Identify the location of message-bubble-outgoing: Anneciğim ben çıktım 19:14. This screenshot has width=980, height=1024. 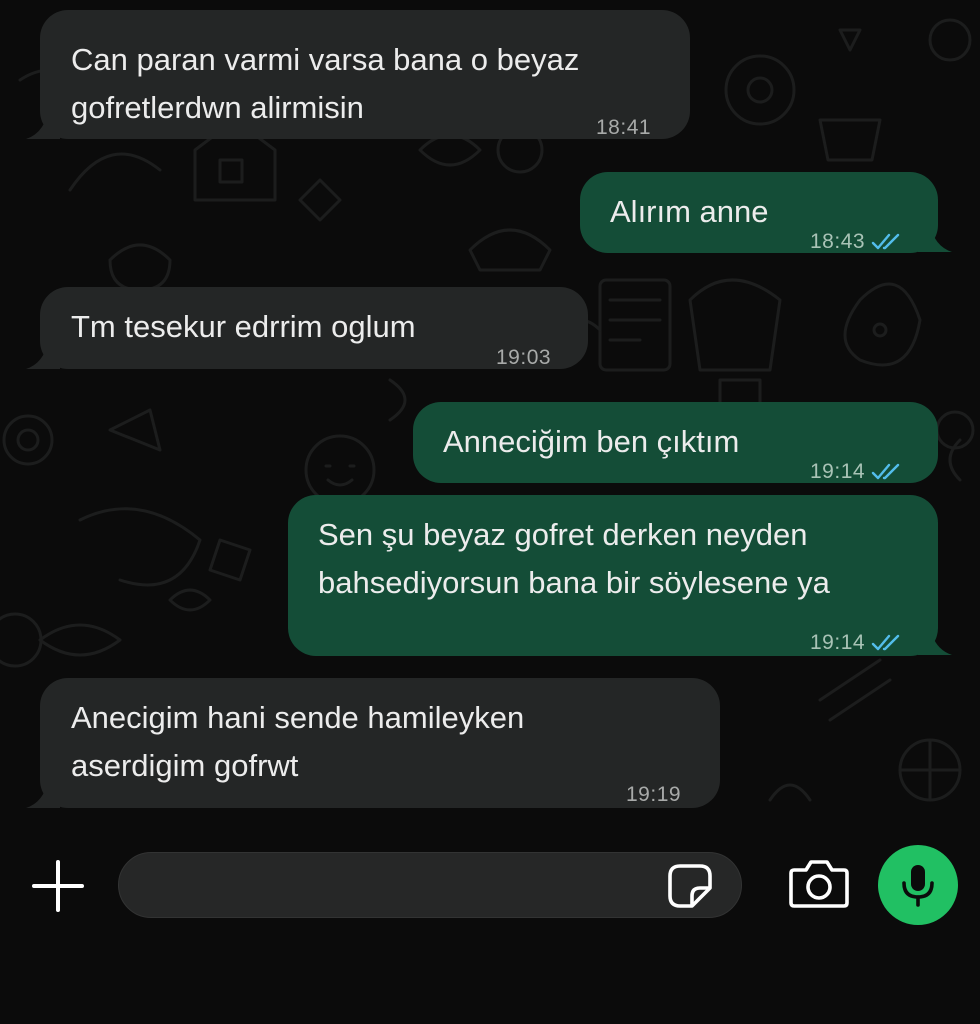
(675, 442).